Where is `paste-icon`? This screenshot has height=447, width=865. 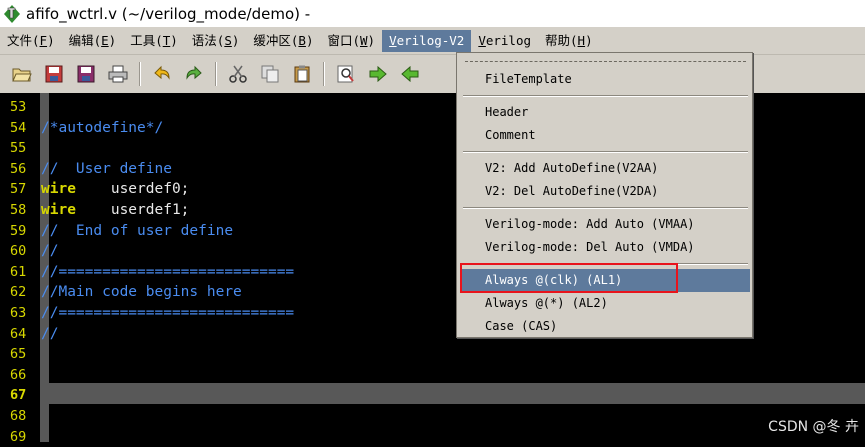 paste-icon is located at coordinates (302, 74).